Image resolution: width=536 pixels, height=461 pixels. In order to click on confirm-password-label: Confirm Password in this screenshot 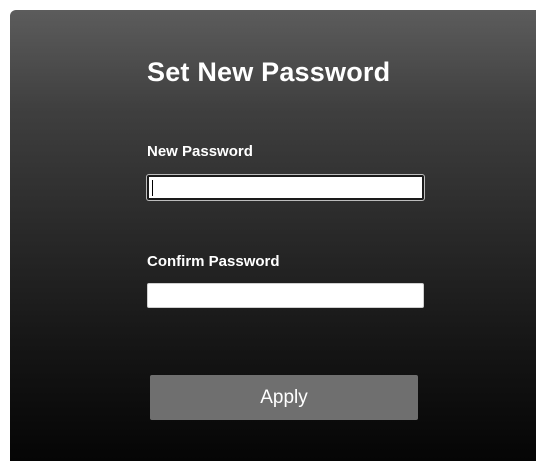, I will do `click(213, 261)`.